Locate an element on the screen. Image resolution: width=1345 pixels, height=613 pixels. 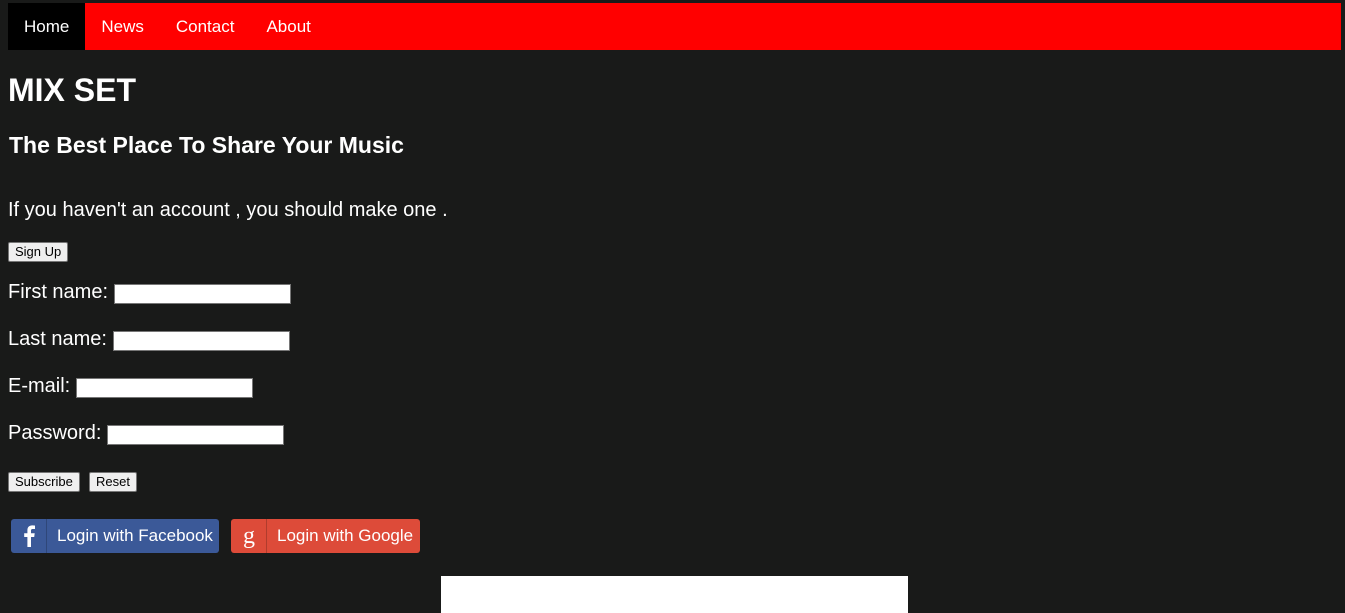
site-subtitle: The Best Place To Share Your Music is located at coordinates (206, 145).